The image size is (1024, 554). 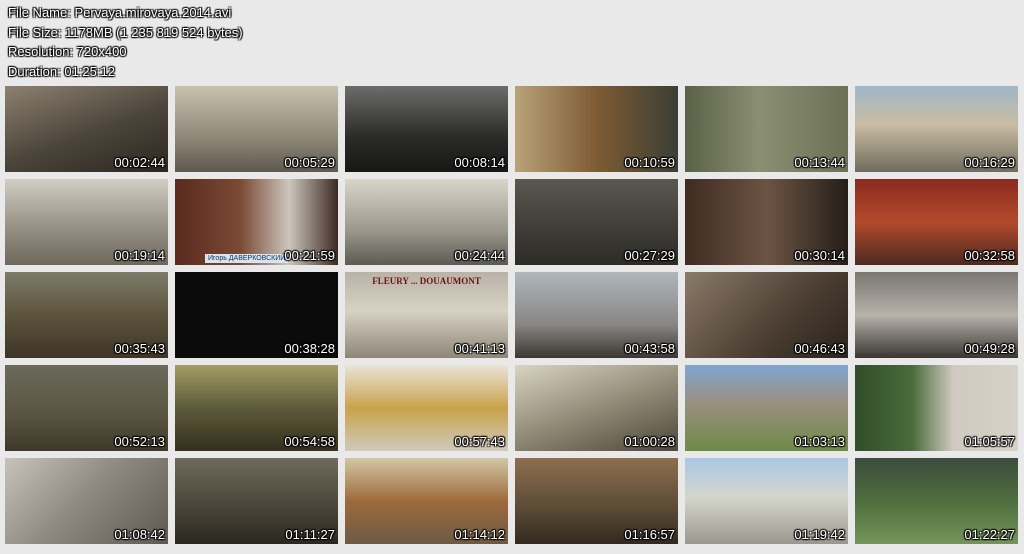 What do you see at coordinates (310, 534) in the screenshot?
I see `timestamp-label: 01:11:27` at bounding box center [310, 534].